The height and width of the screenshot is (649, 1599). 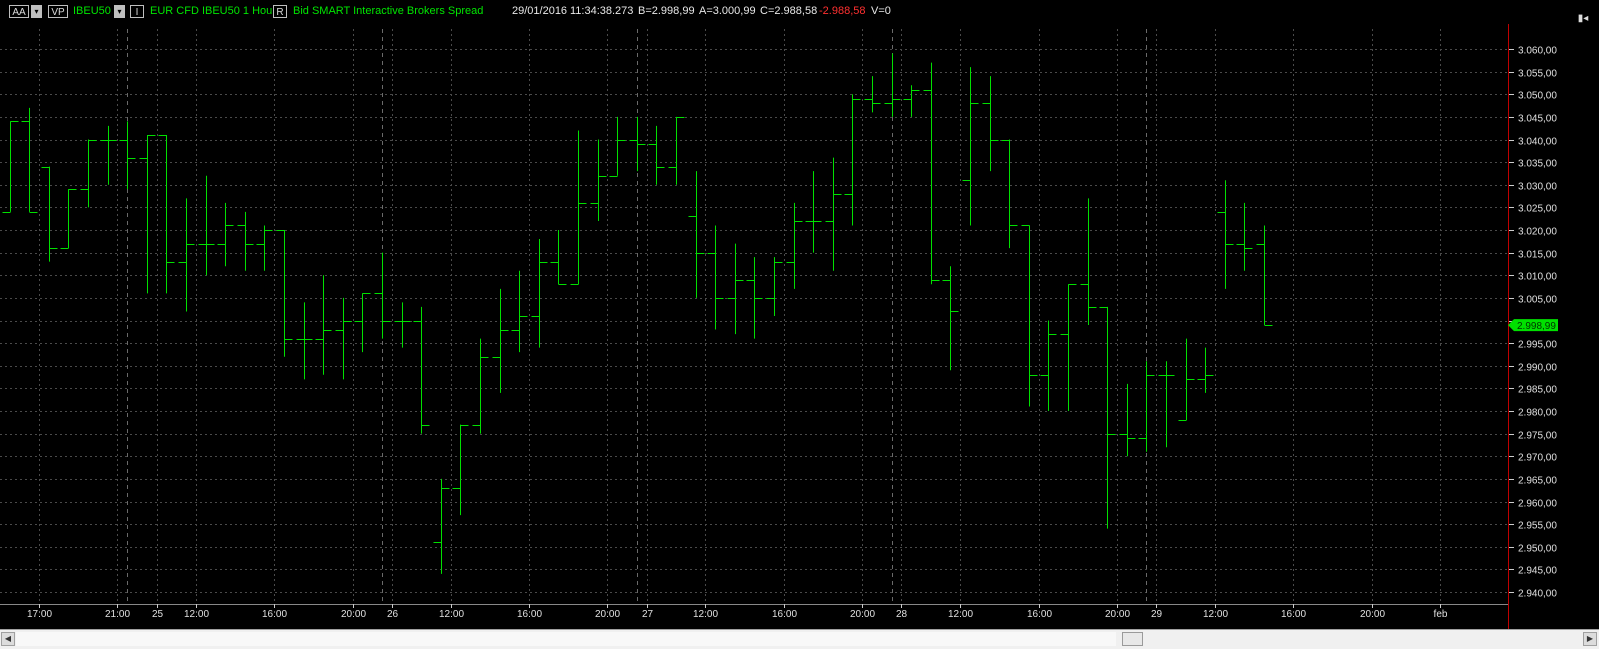 I want to click on volume-value: V=0, so click(x=881, y=11).